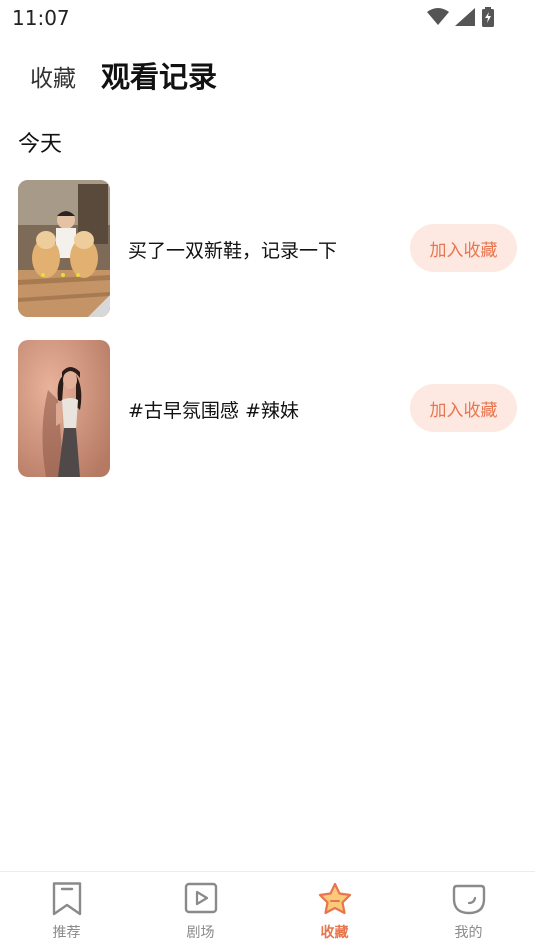 The width and height of the screenshot is (535, 951). Describe the element at coordinates (334, 933) in the screenshot. I see `nav-label: 收藏` at that location.